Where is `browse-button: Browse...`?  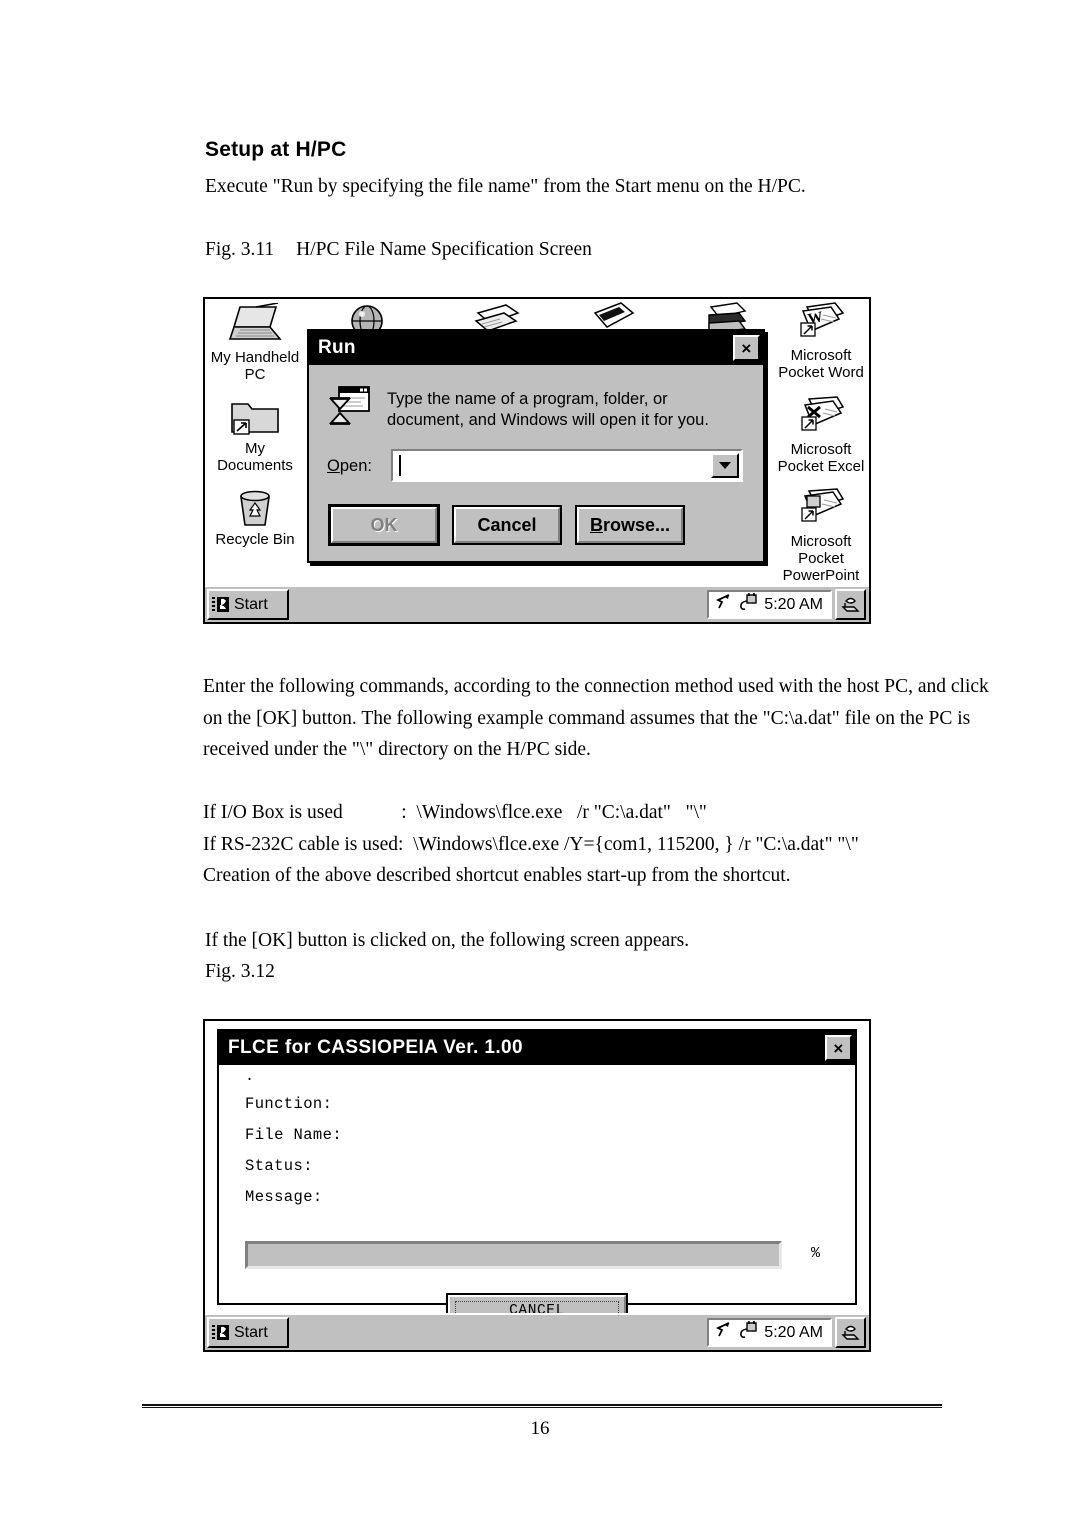
browse-button: Browse... is located at coordinates (630, 525).